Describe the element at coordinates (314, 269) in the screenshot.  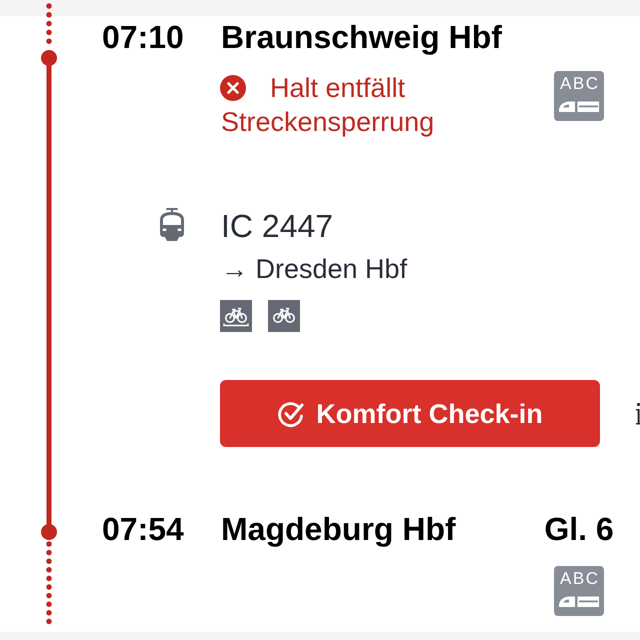
I see `direction-text: → Dresden Hbf` at that location.